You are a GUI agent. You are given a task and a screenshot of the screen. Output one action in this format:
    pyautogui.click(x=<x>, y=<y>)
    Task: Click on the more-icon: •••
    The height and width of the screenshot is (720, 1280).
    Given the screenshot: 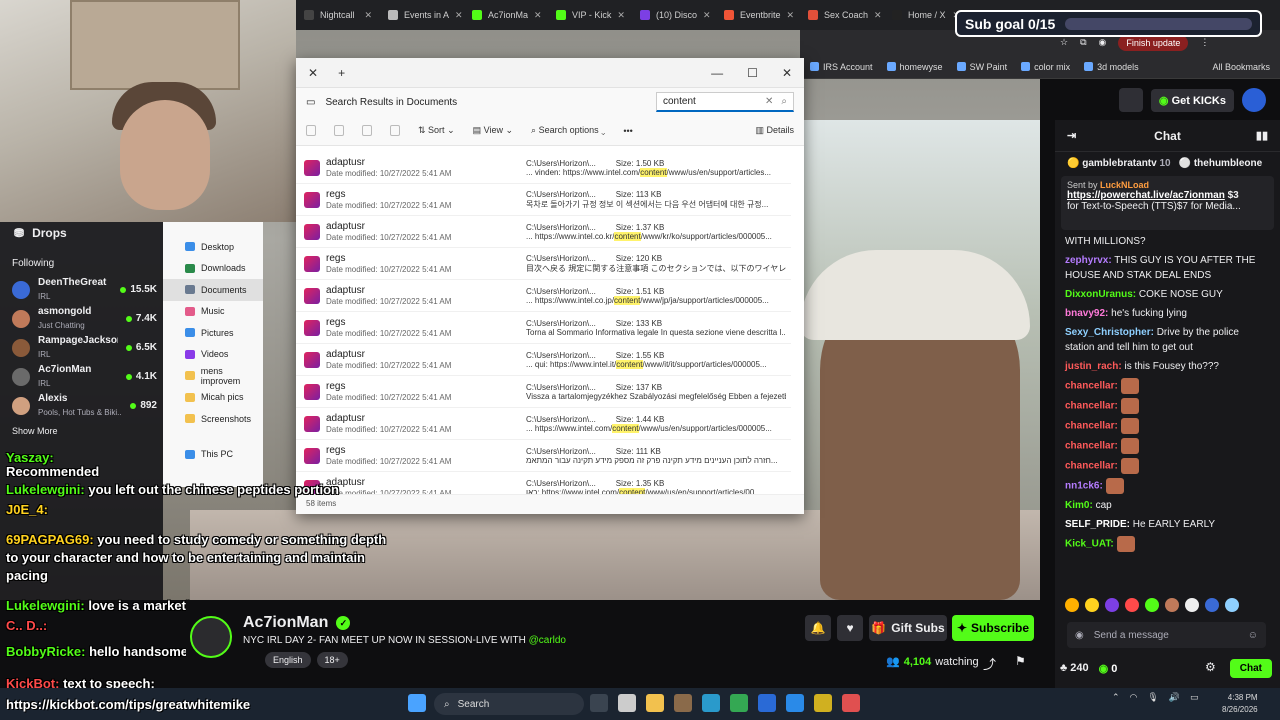 What is the action you would take?
    pyautogui.click(x=627, y=131)
    